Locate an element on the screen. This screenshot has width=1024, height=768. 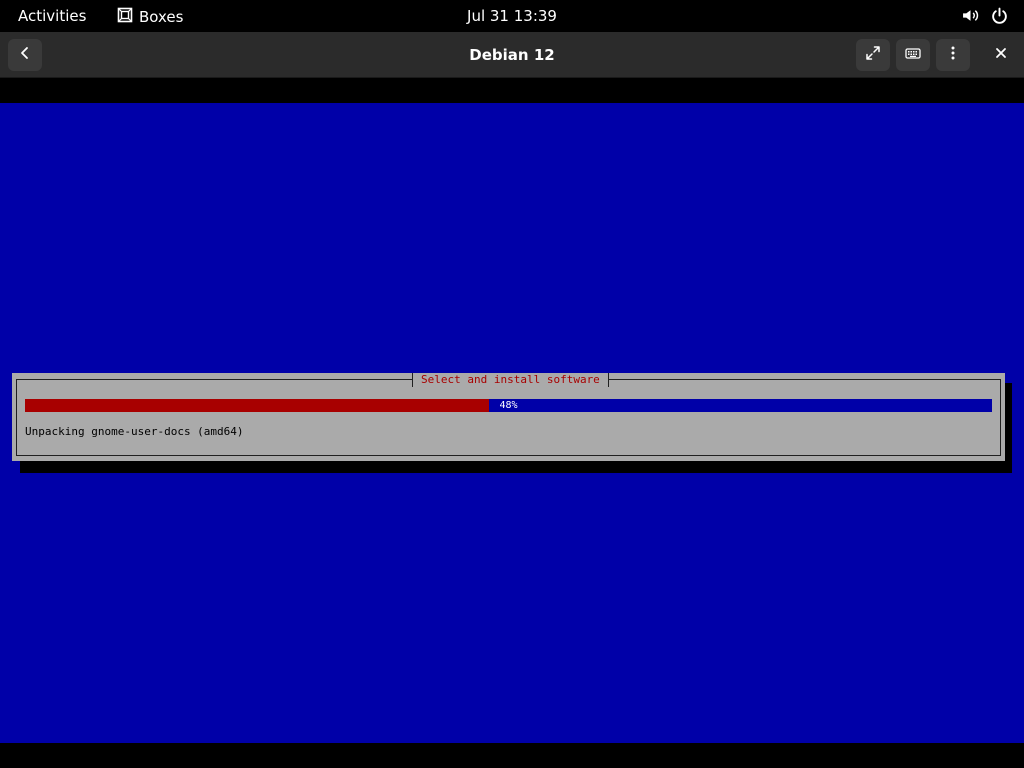
progress-percent-label: 48% is located at coordinates (508, 405).